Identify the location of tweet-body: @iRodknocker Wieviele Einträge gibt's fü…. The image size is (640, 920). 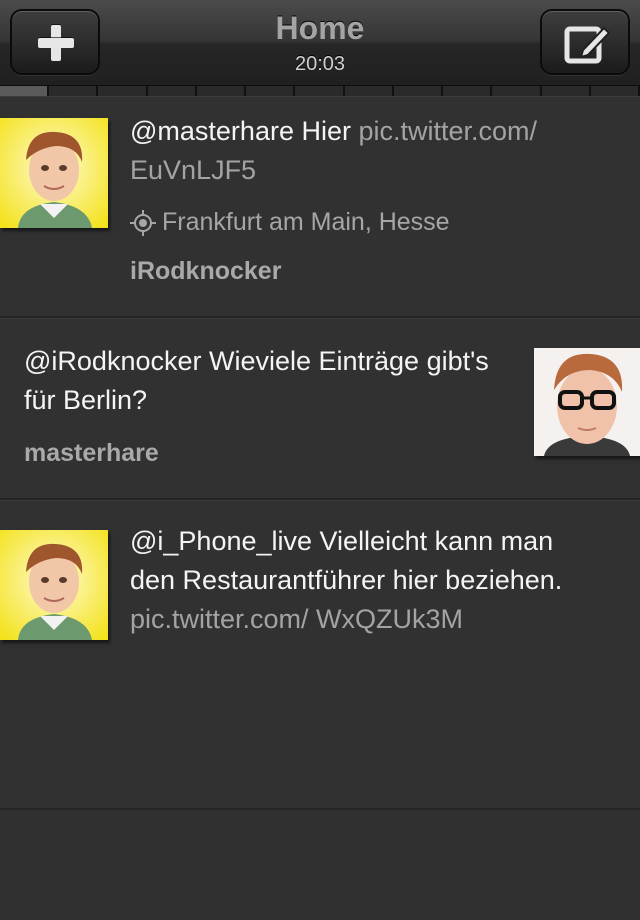
(256, 380).